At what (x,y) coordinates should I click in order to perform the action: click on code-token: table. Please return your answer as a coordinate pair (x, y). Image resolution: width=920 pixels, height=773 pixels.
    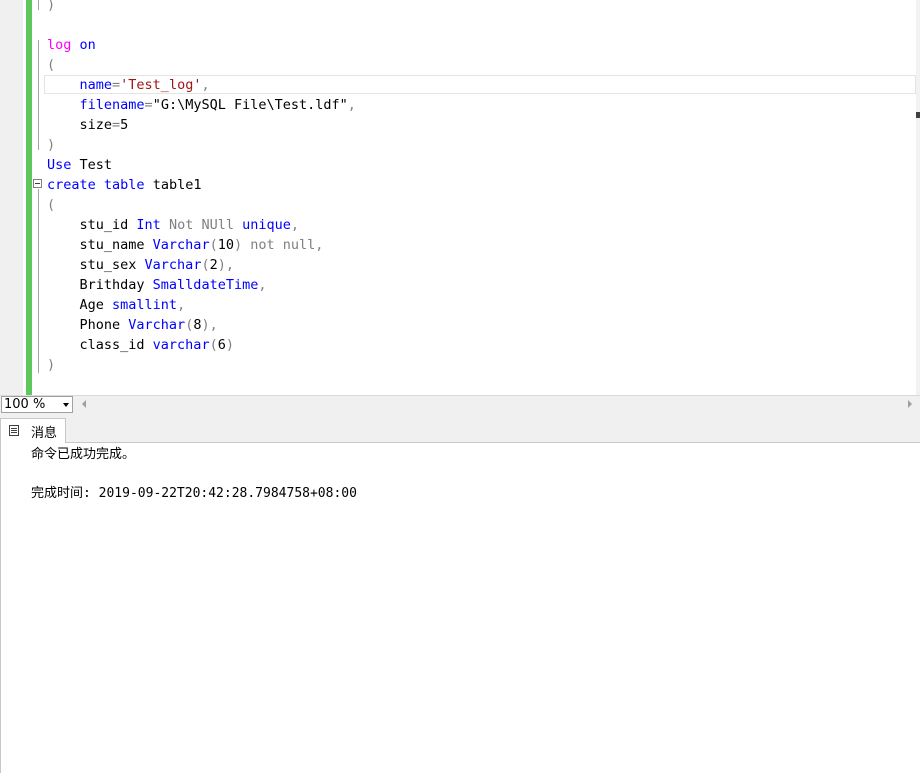
    Looking at the image, I should click on (124, 185).